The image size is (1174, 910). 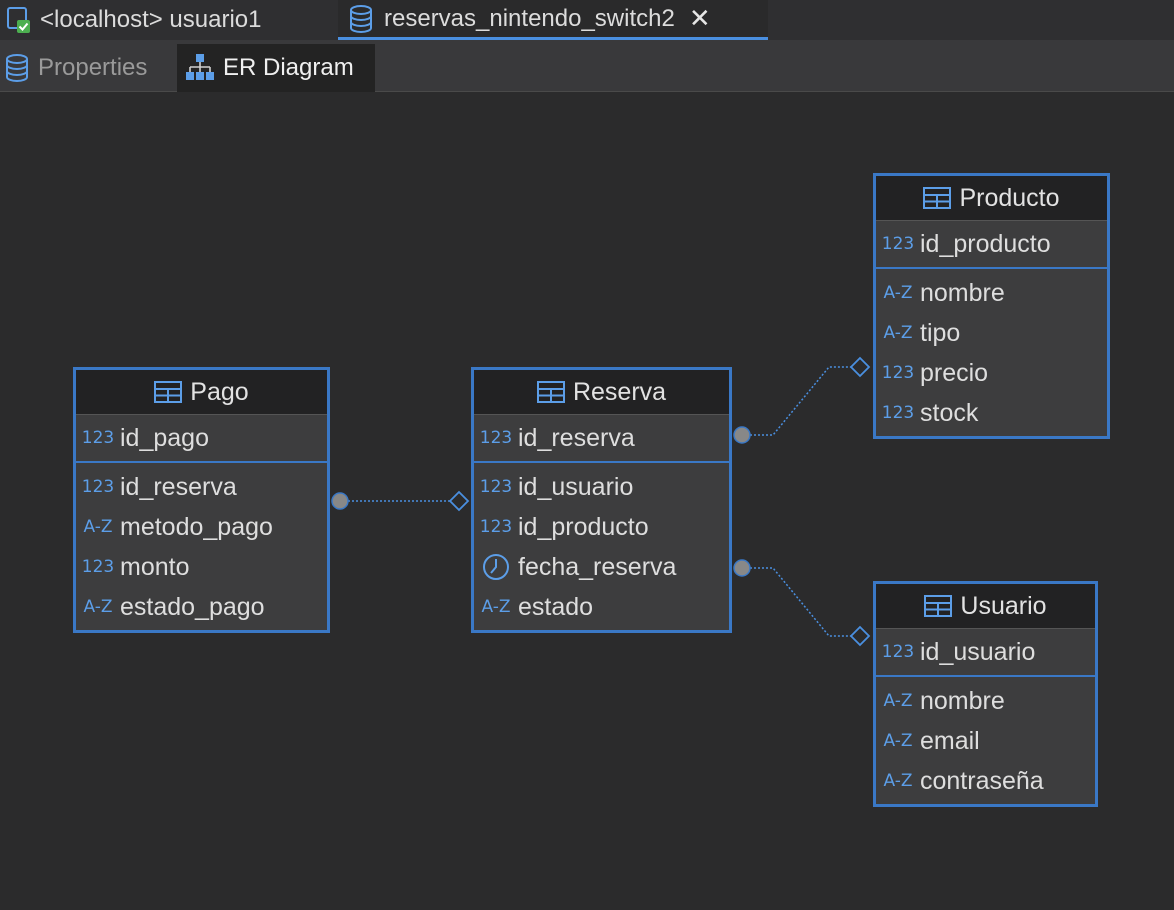 I want to click on field-row: fecha_reserva, so click(x=601, y=567).